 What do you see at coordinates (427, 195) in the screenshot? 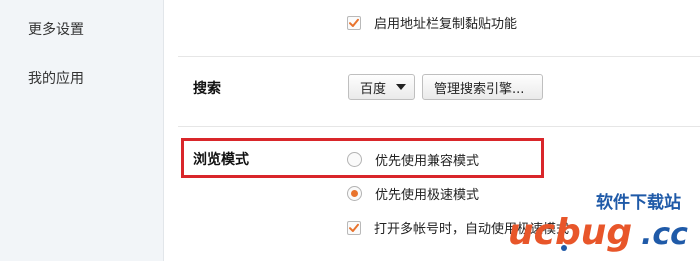
I see `speed-mode-label: 优先使用极速模式` at bounding box center [427, 195].